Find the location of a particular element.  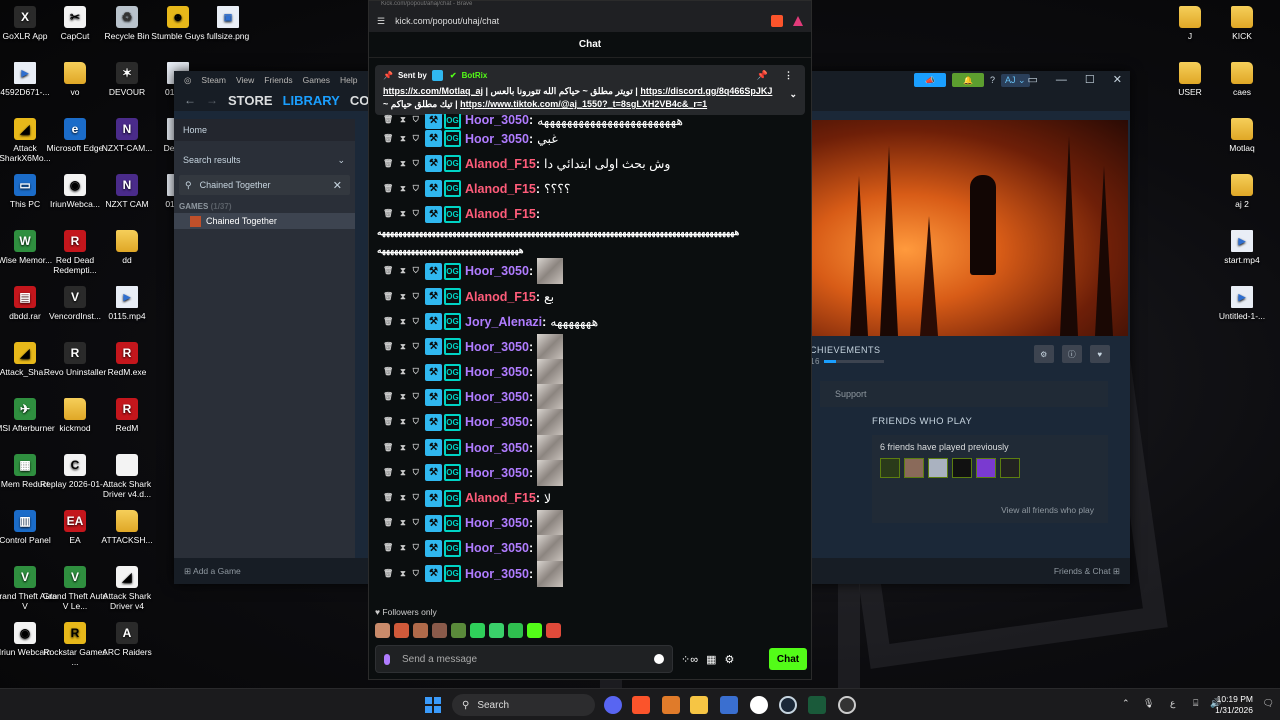

microphone-icon: 🎙 is located at coordinates (1148, 703).